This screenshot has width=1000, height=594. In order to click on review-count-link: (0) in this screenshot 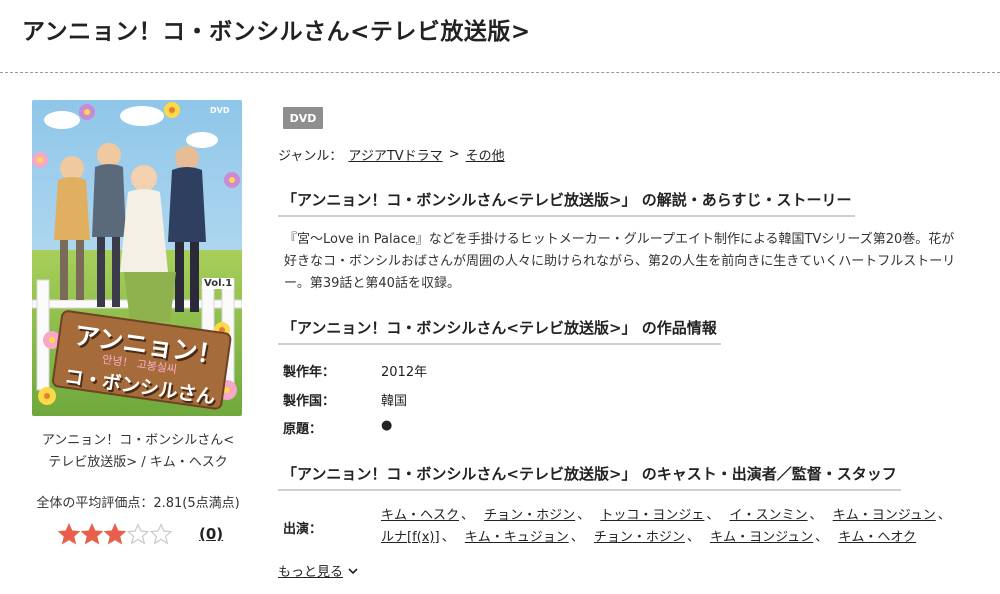, I will do `click(211, 534)`.